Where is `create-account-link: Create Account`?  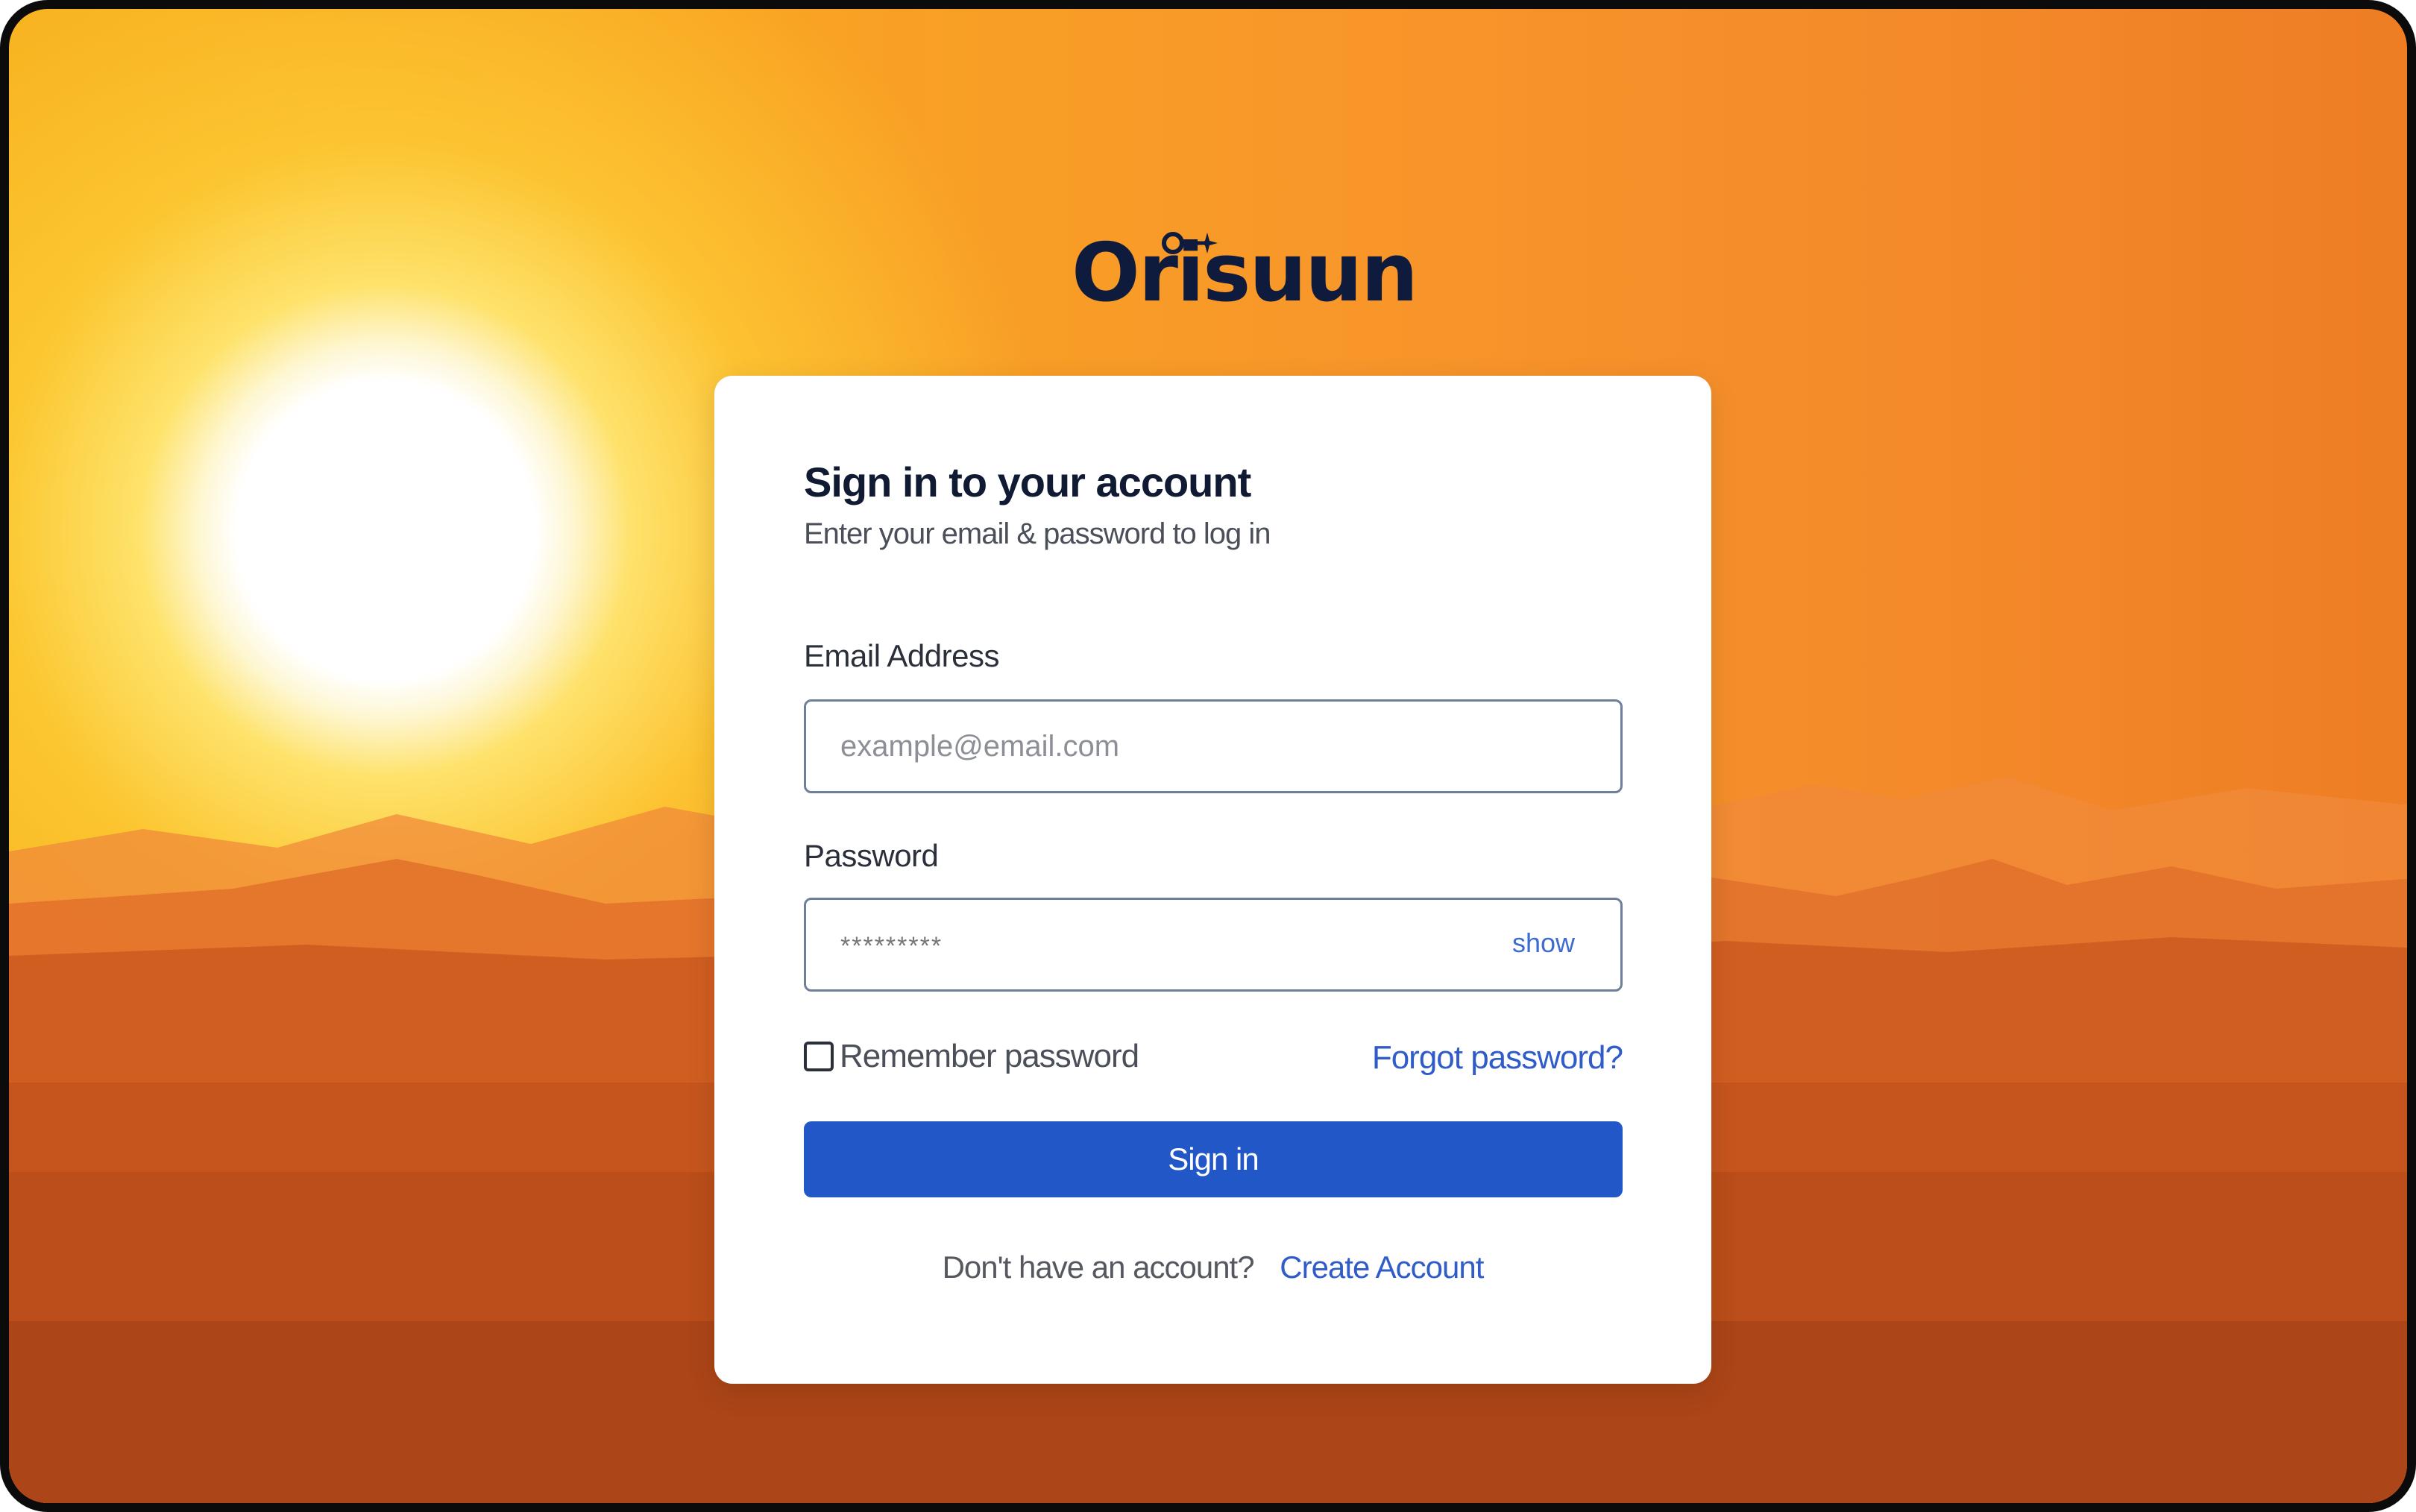
create-account-link: Create Account is located at coordinates (1382, 1267).